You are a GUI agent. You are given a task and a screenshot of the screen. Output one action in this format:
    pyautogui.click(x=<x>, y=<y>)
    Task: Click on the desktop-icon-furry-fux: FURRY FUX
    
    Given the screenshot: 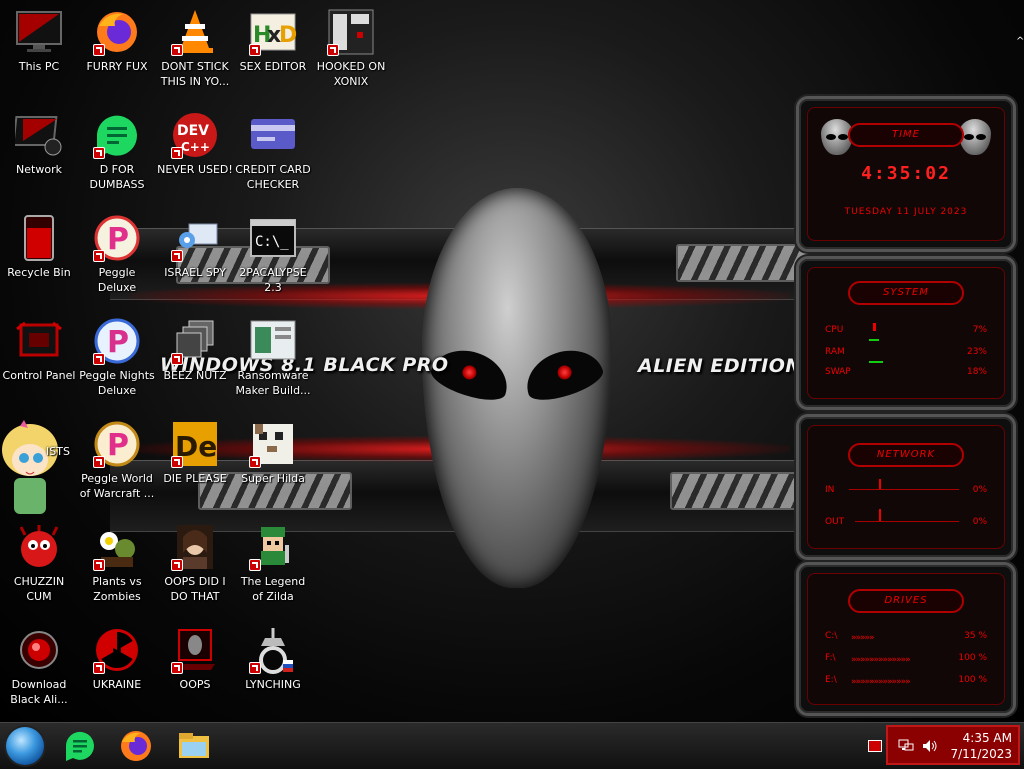 What is the action you would take?
    pyautogui.click(x=117, y=41)
    